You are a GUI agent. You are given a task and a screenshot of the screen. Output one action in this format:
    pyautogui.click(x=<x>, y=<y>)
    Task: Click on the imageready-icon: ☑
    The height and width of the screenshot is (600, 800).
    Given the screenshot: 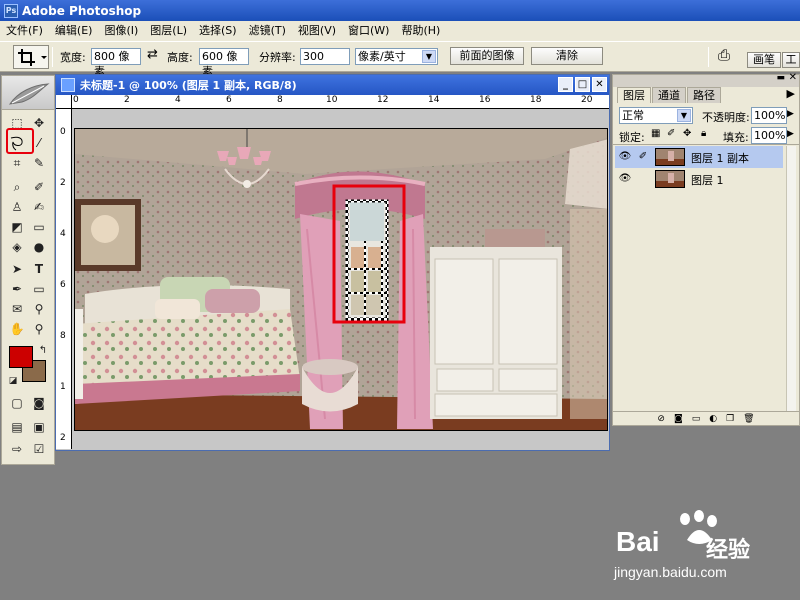 What is the action you would take?
    pyautogui.click(x=39, y=449)
    